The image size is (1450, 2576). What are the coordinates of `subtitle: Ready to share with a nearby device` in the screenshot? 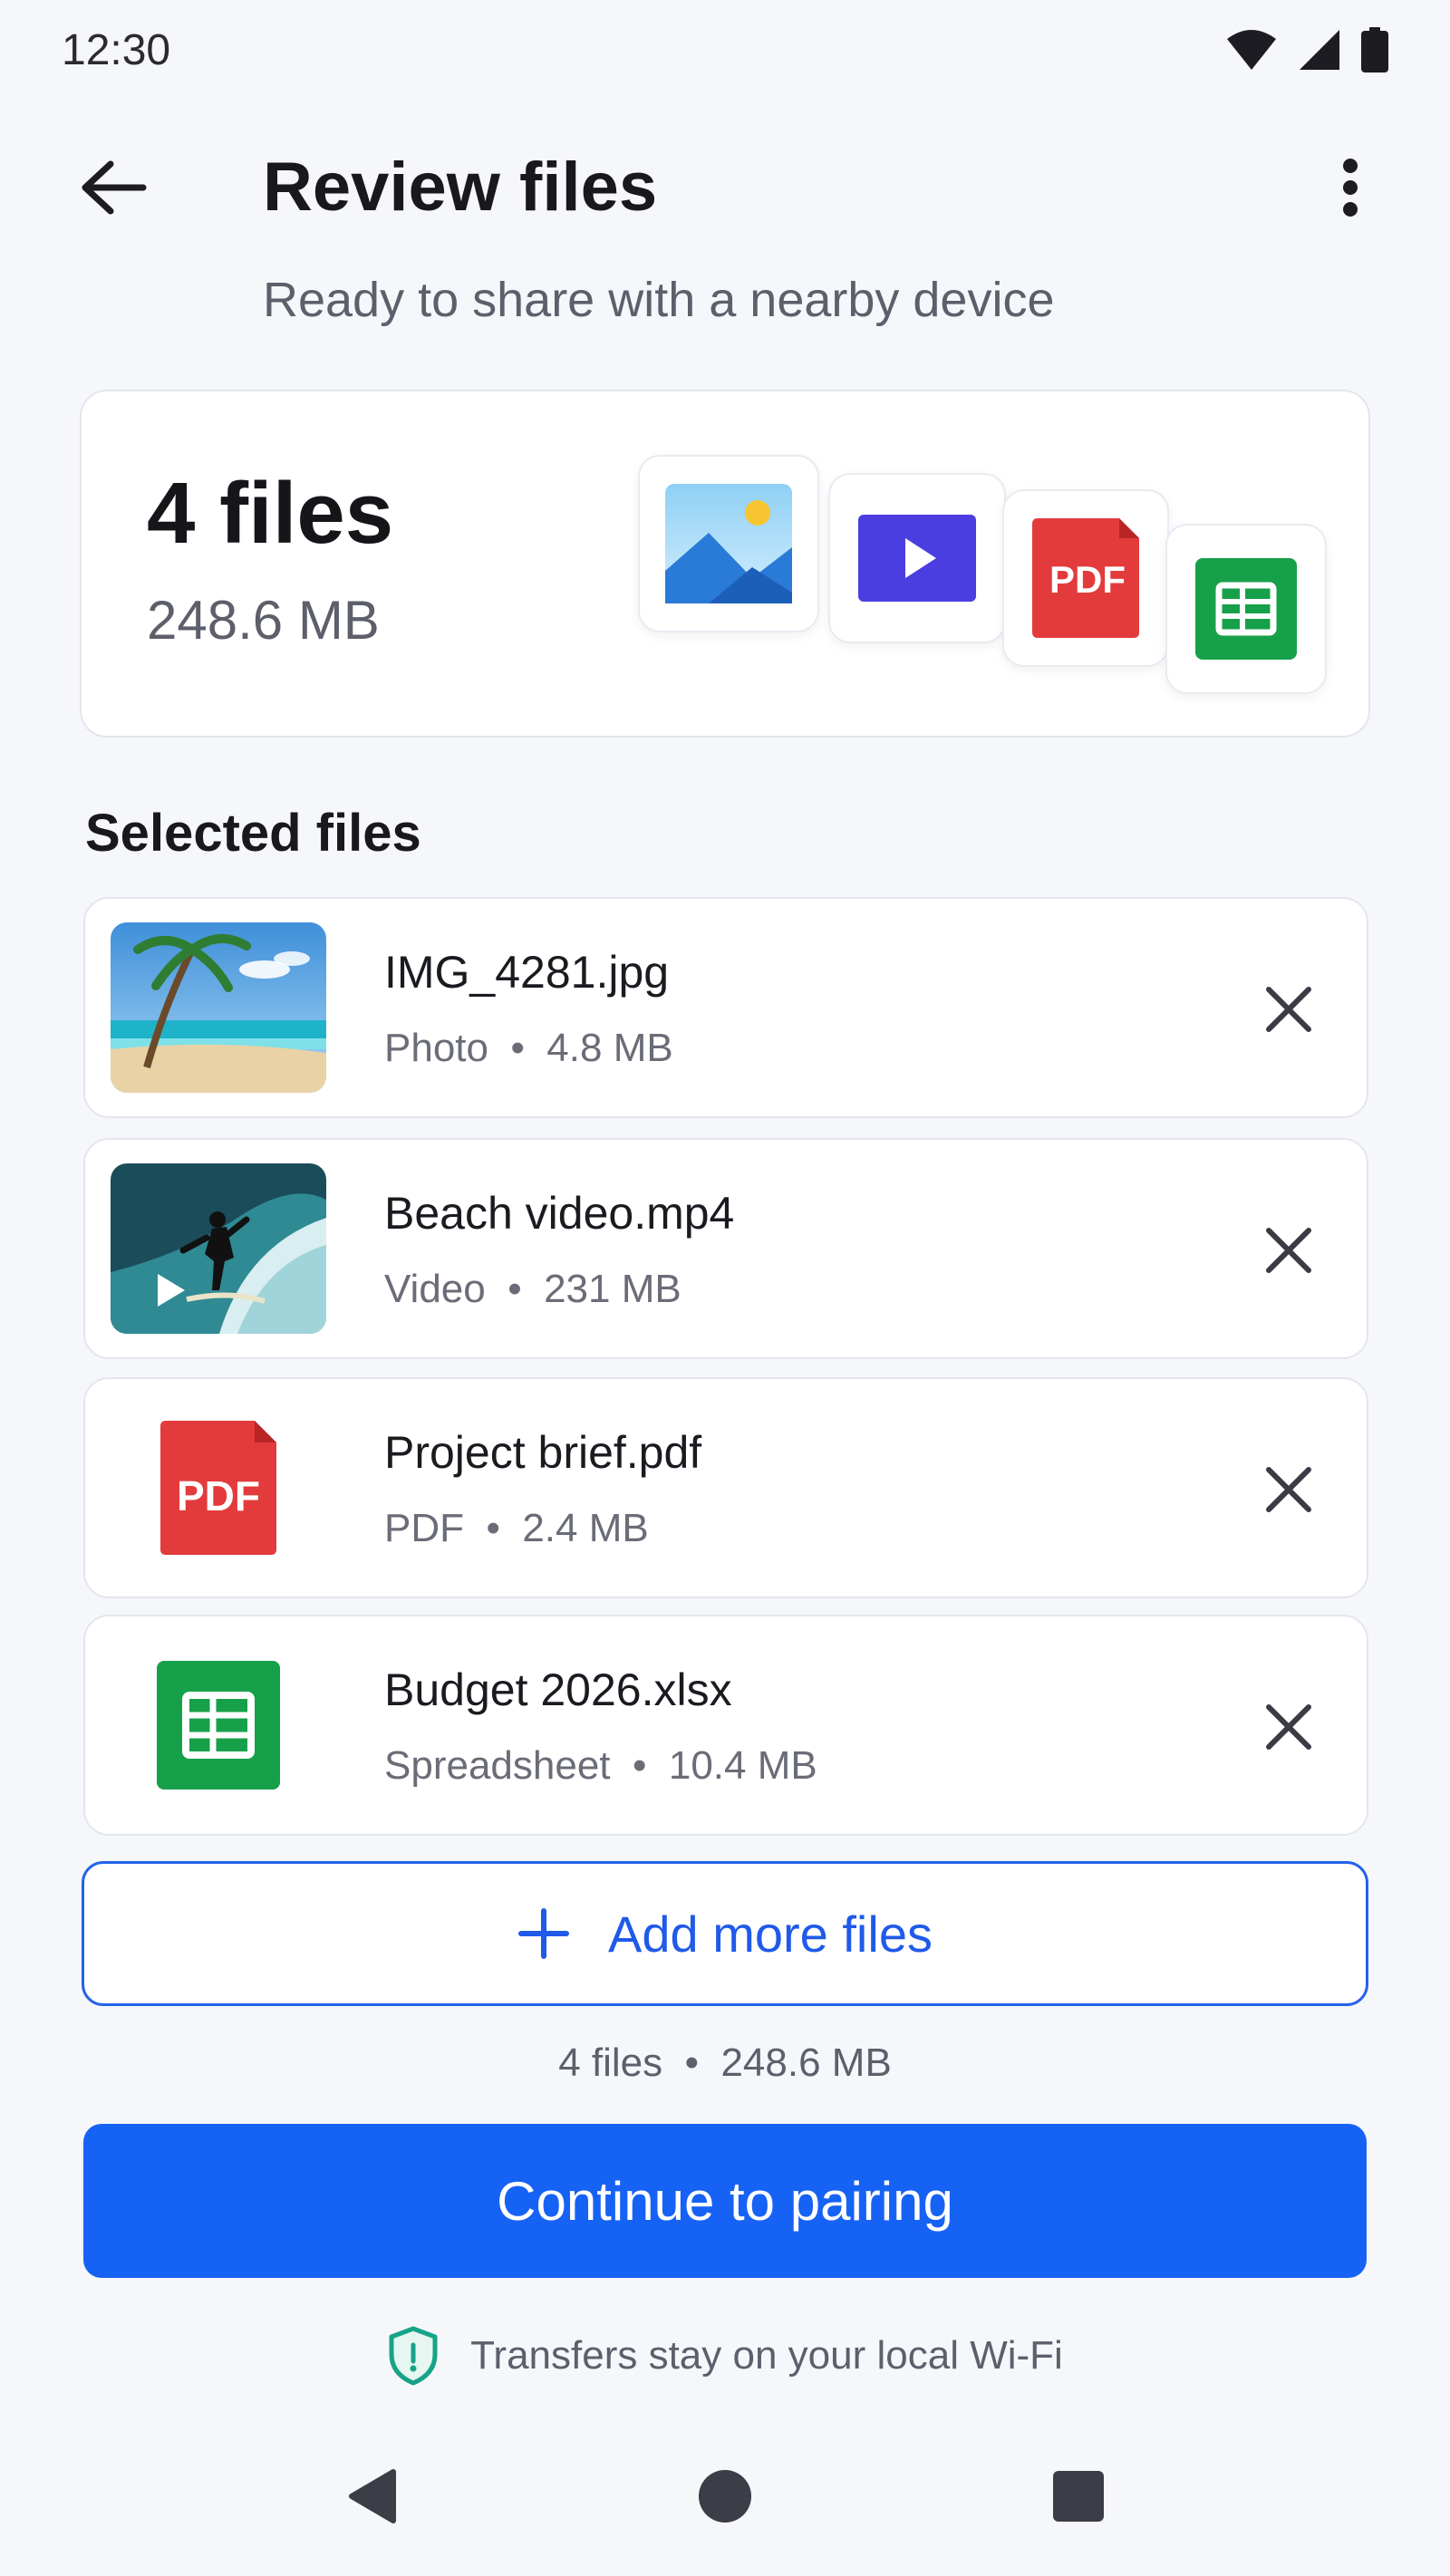 It's located at (659, 300).